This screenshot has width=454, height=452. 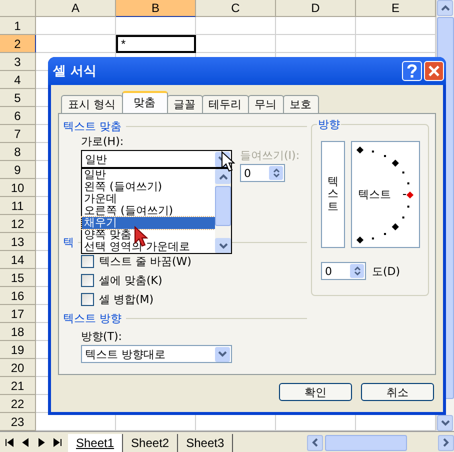 What do you see at coordinates (148, 187) in the screenshot?
I see `list-option: 왼쪽 (들여쓰기)` at bounding box center [148, 187].